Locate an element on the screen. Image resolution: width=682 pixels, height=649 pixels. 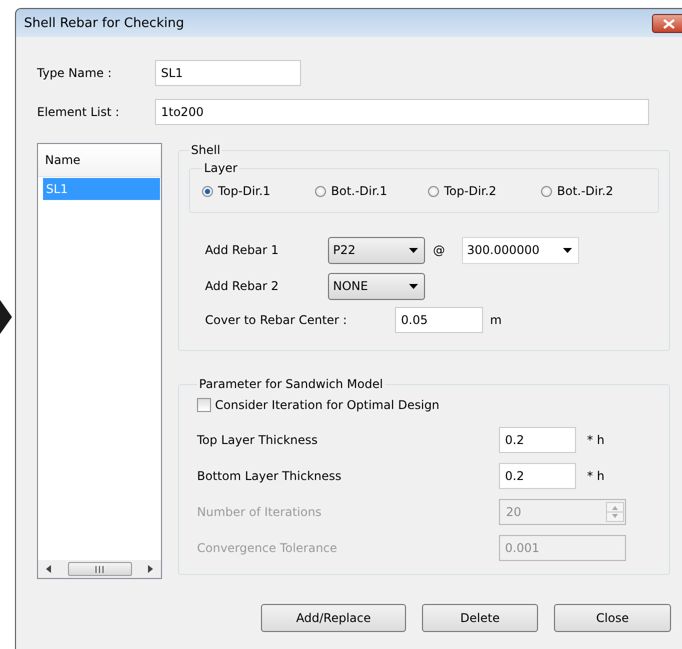
scroll-thumb is located at coordinates (100, 569).